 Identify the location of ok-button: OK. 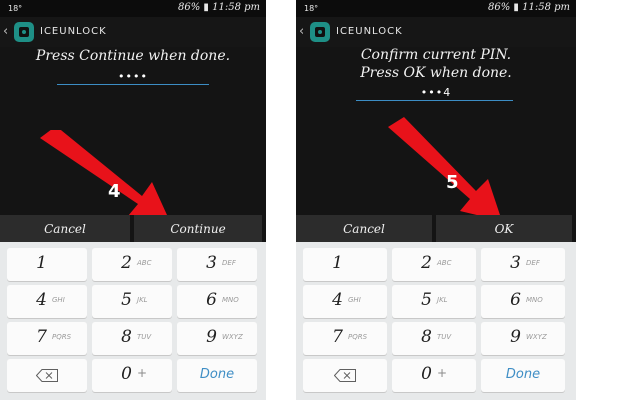
(504, 229).